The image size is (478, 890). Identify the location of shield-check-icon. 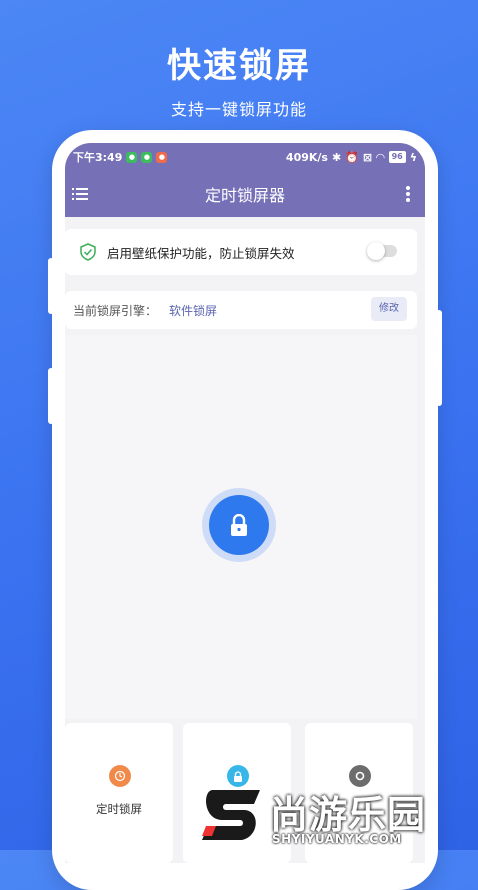
(88, 252).